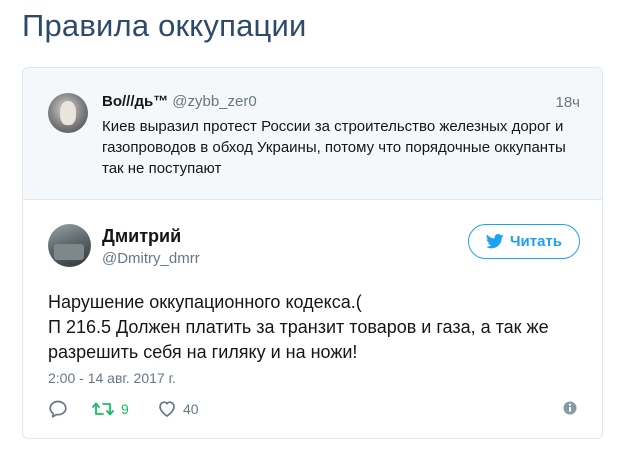 Image resolution: width=620 pixels, height=467 pixels. Describe the element at coordinates (112, 378) in the screenshot. I see `tweet-date: 2:00 - 14 авг. 2017 г.` at that location.